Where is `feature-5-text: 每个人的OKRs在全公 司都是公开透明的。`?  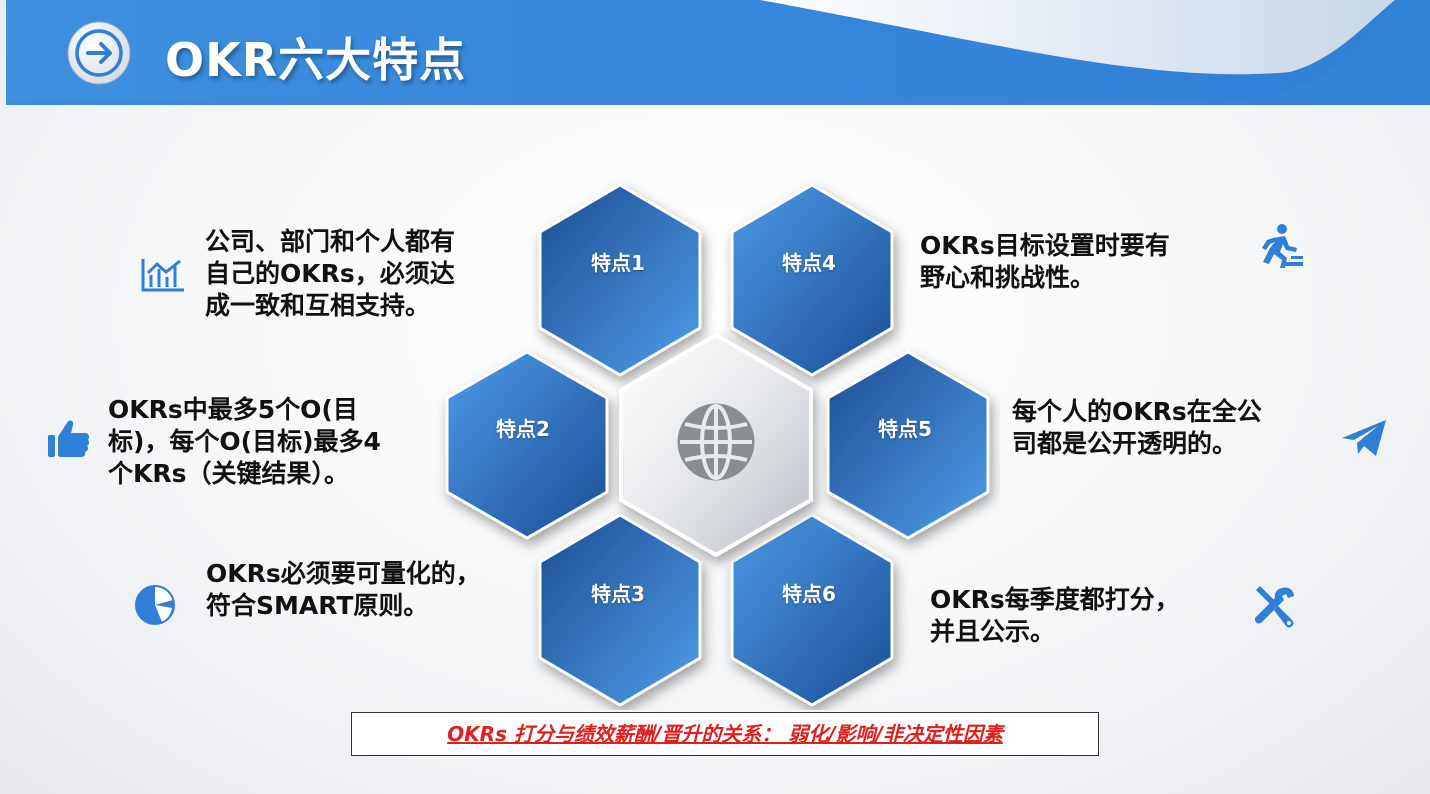 feature-5-text: 每个人的OKRs在全公 司都是公开透明的。 is located at coordinates (1137, 428).